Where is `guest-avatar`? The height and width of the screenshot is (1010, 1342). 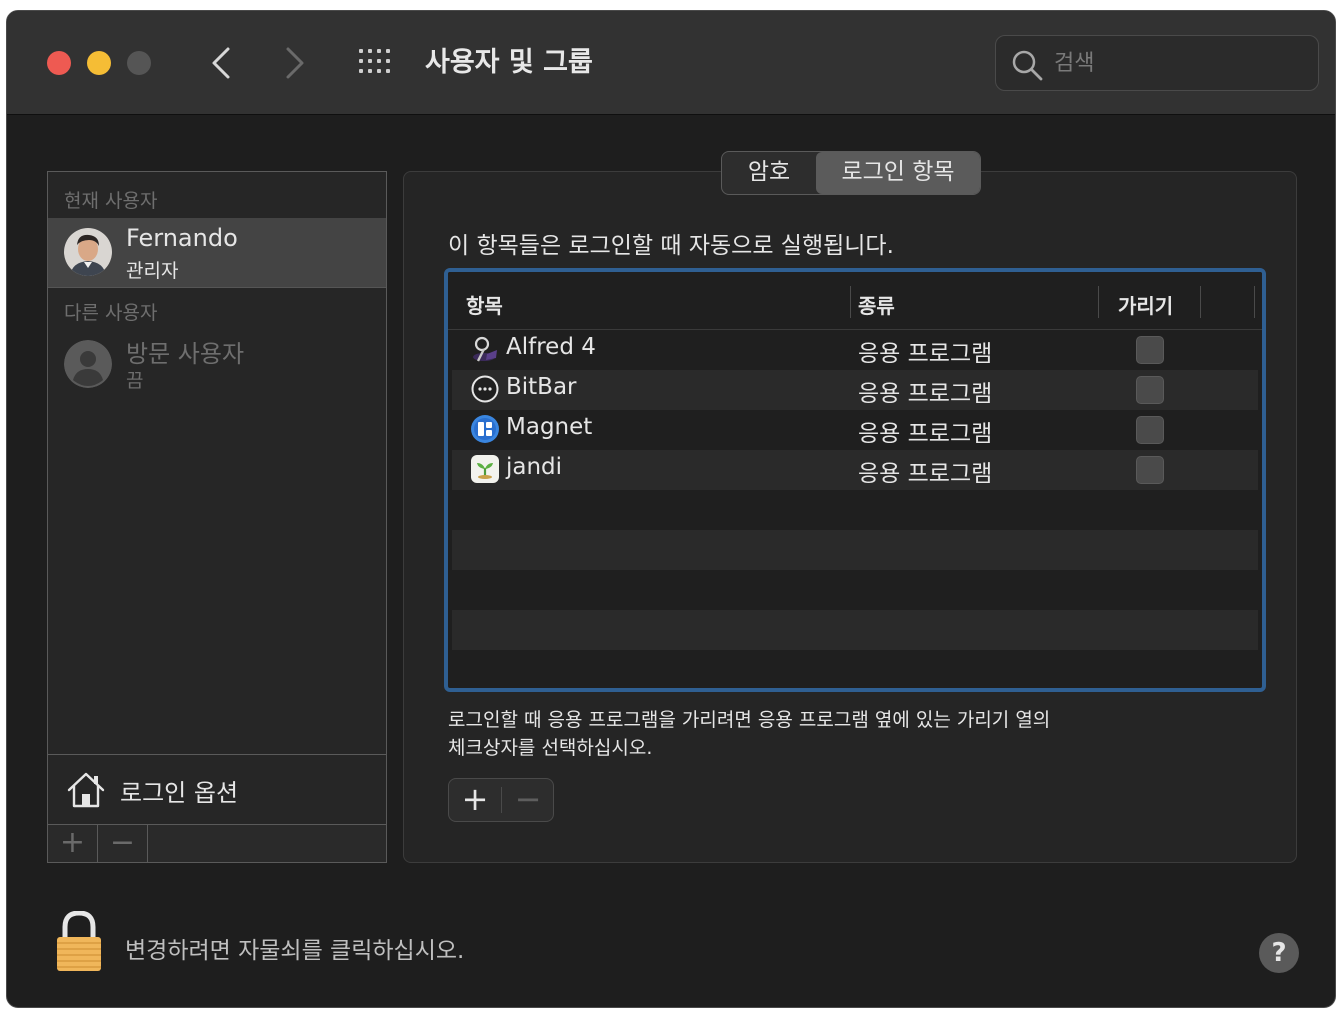
guest-avatar is located at coordinates (88, 364).